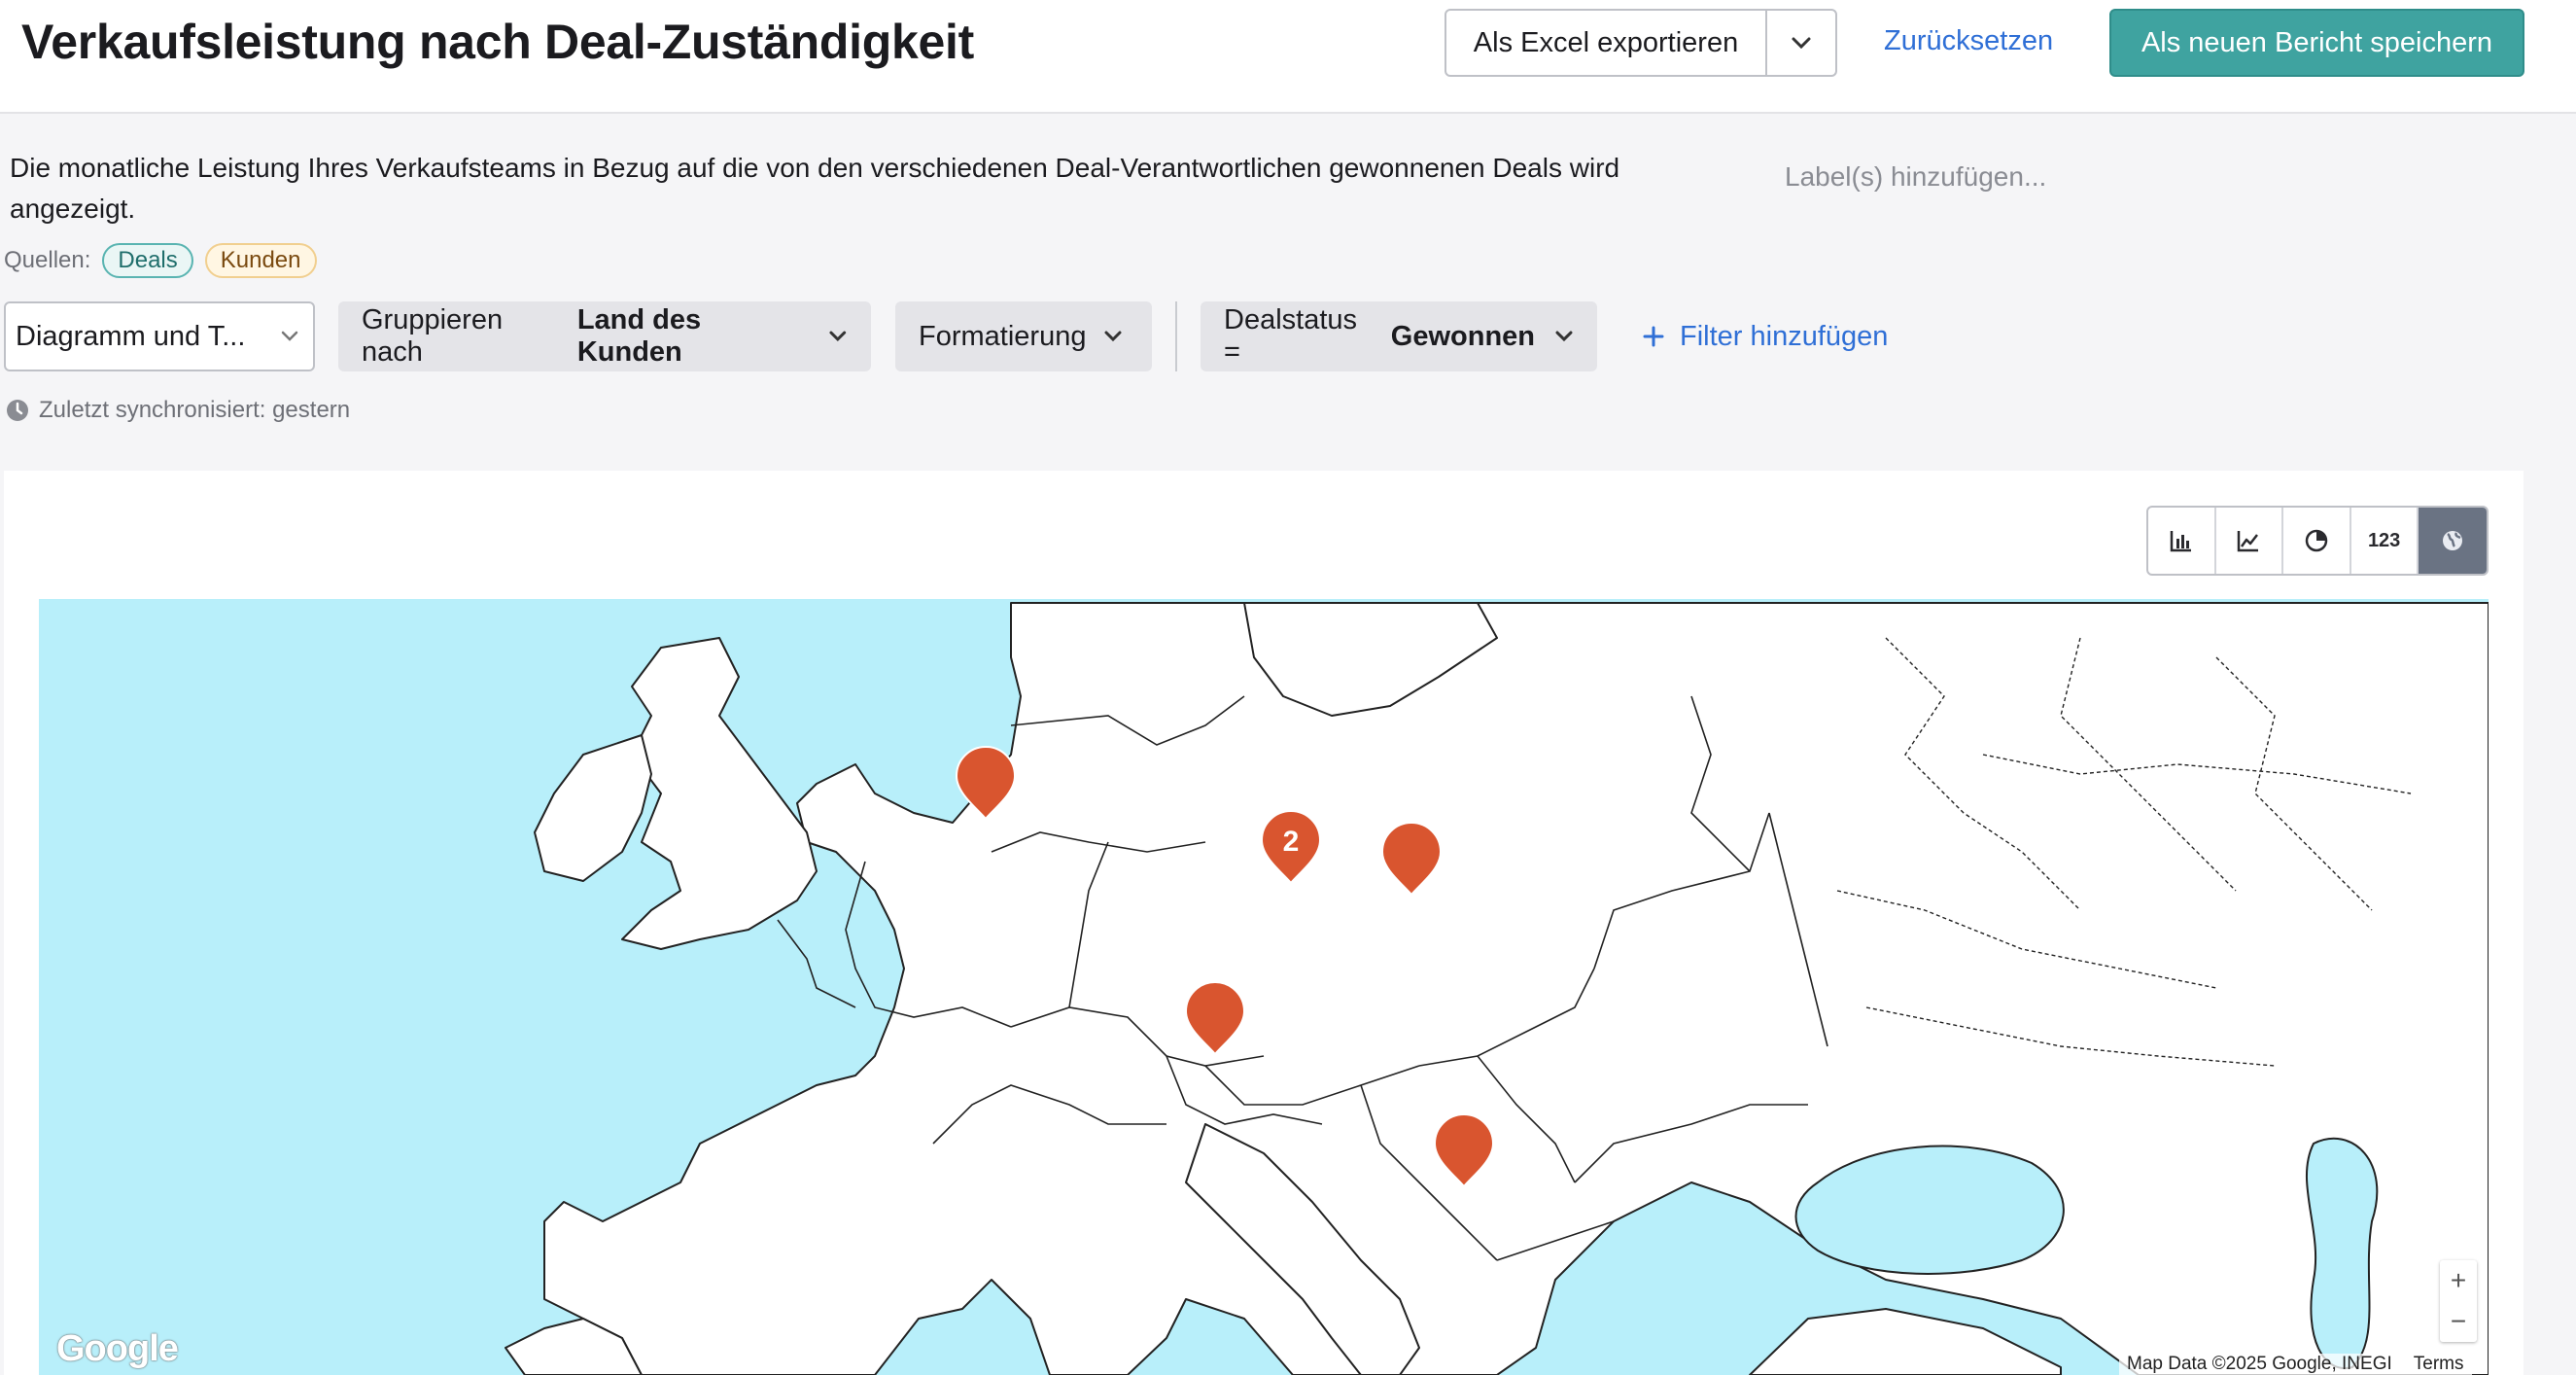 The image size is (2576, 1375). Describe the element at coordinates (17, 410) in the screenshot. I see `clock-icon` at that location.